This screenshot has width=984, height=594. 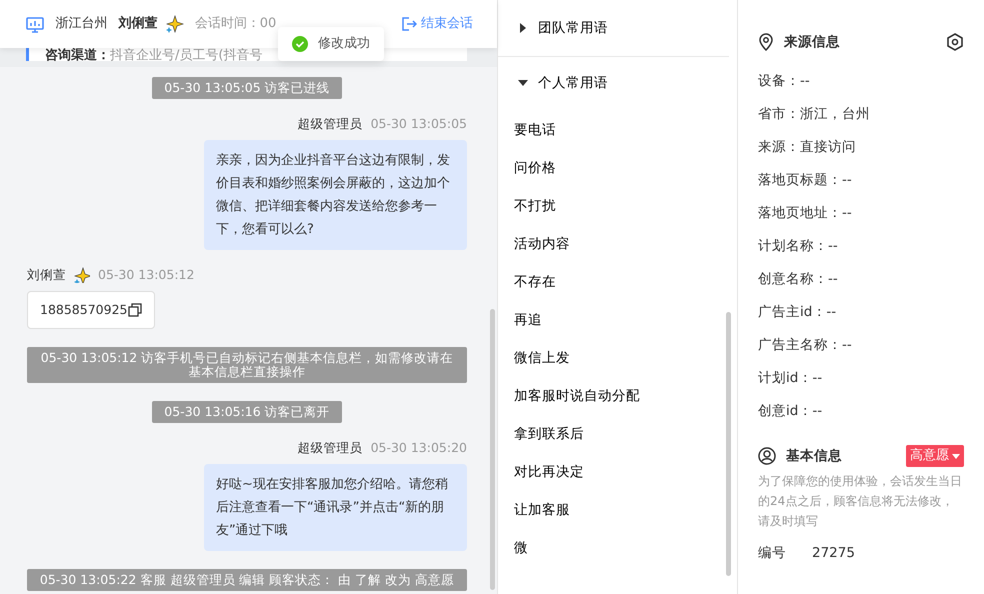 What do you see at coordinates (135, 309) in the screenshot?
I see `copy-icon` at bounding box center [135, 309].